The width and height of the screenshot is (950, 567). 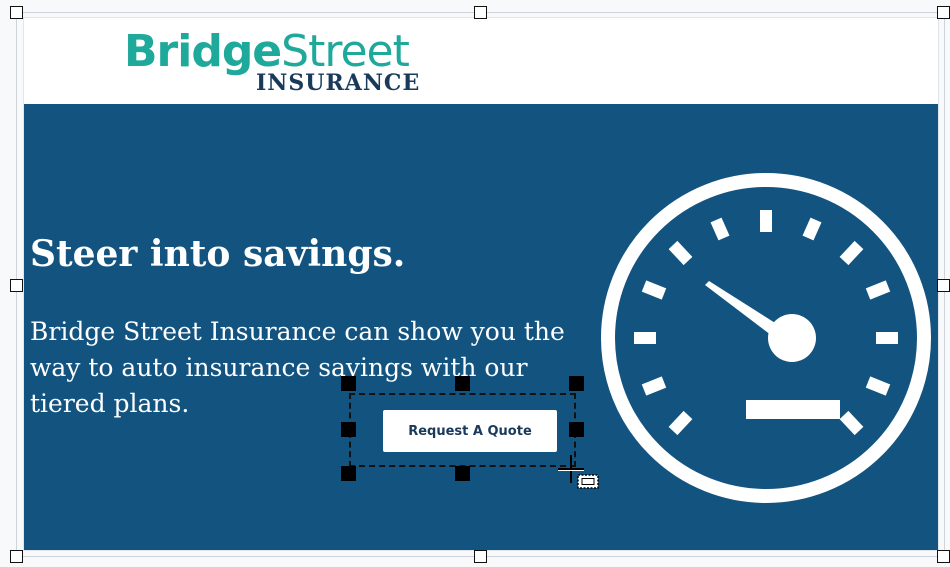 I want to click on frame-handle-top-left, so click(x=16, y=12).